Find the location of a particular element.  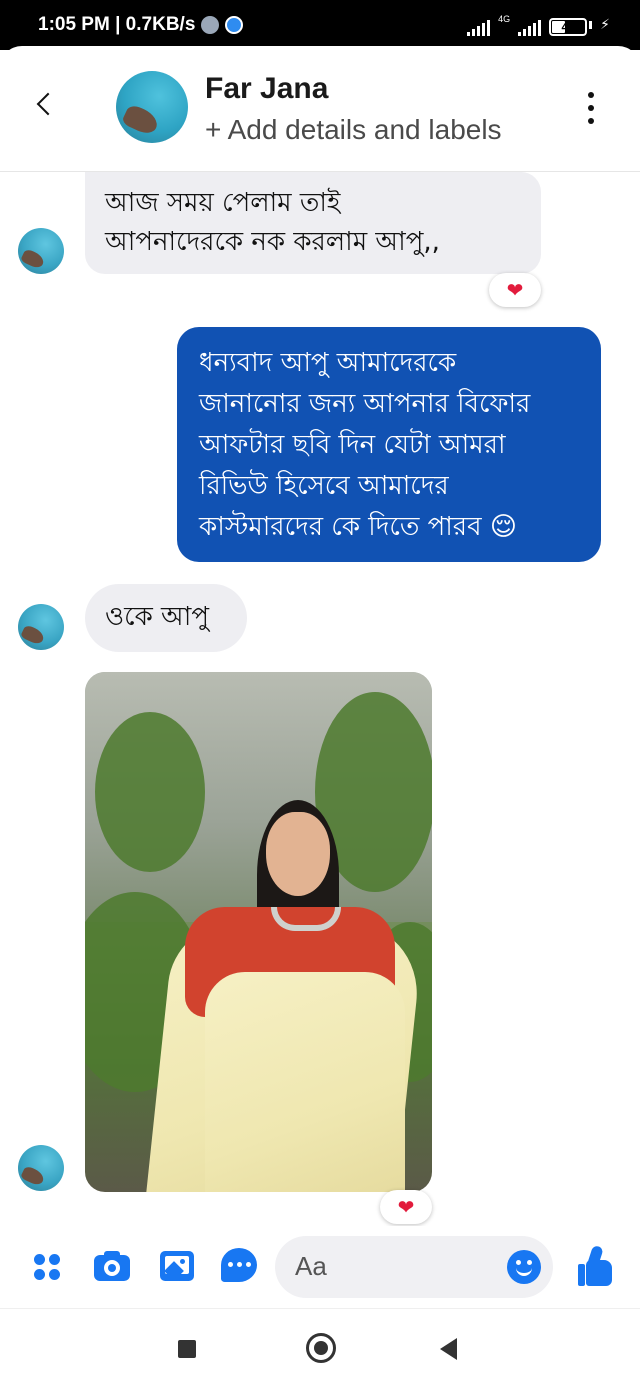

add-details-link: + Add details and labels is located at coordinates (353, 130).